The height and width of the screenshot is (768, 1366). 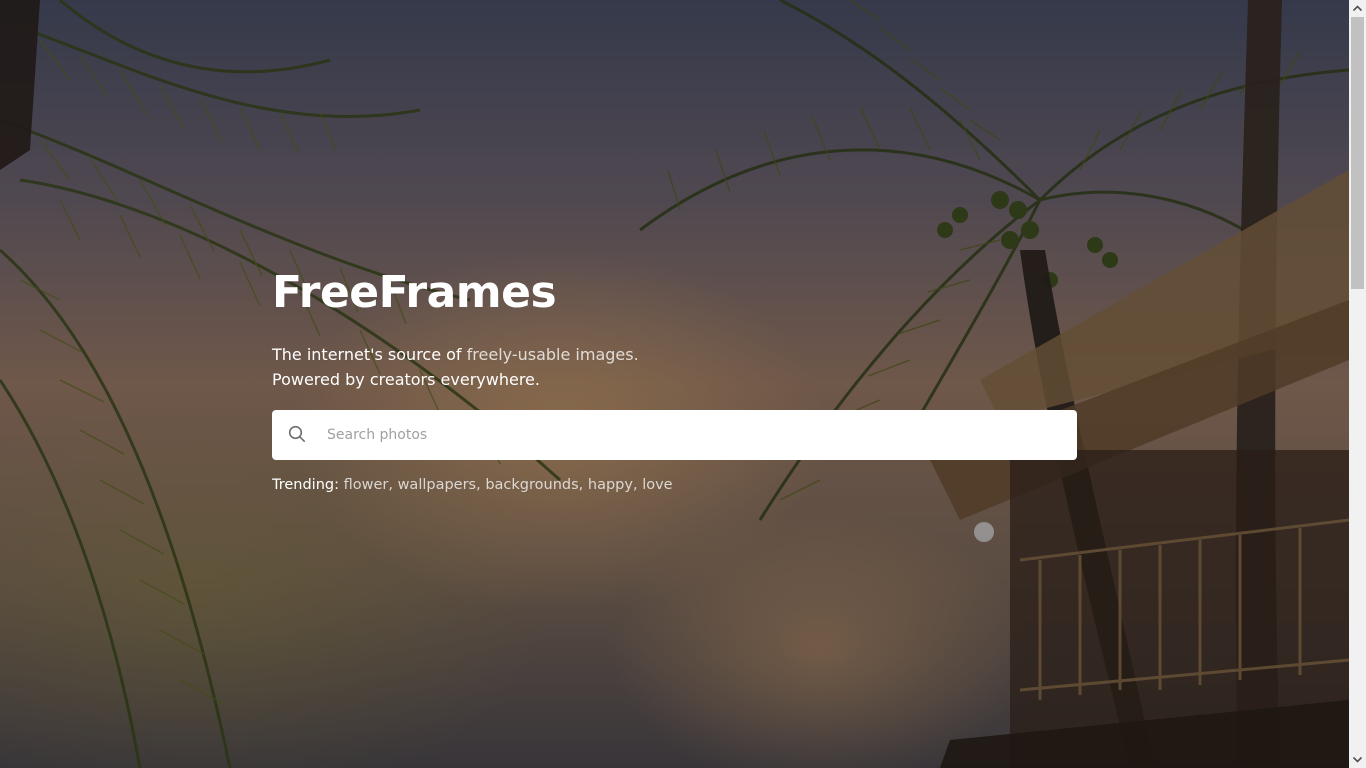 What do you see at coordinates (610, 485) in the screenshot?
I see `trending-link-happy: happy` at bounding box center [610, 485].